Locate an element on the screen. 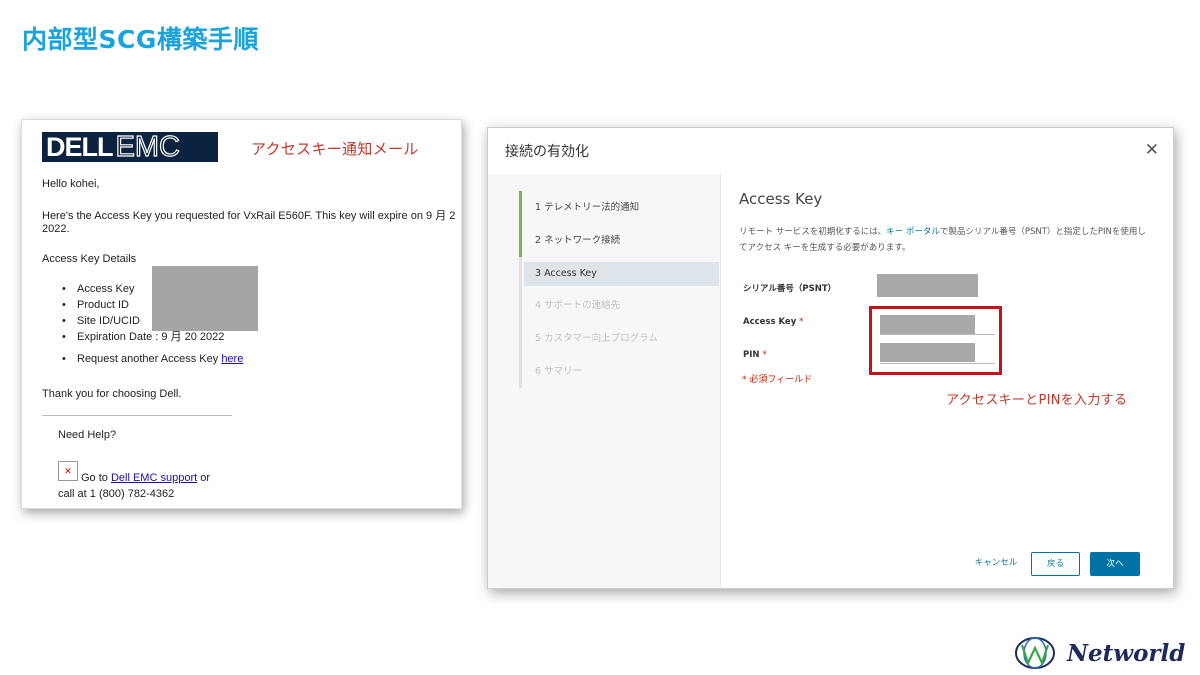 Image resolution: width=1200 pixels, height=675 pixels. back-button: 戻る is located at coordinates (1055, 564).